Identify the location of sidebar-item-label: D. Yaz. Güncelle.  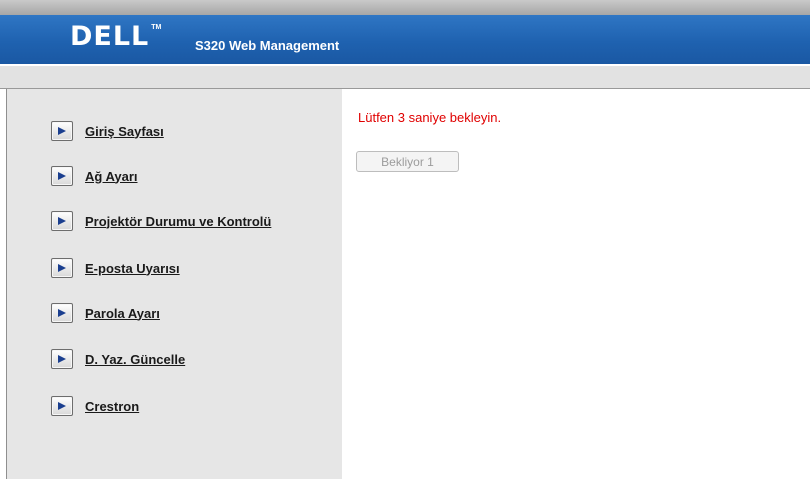
(135, 359).